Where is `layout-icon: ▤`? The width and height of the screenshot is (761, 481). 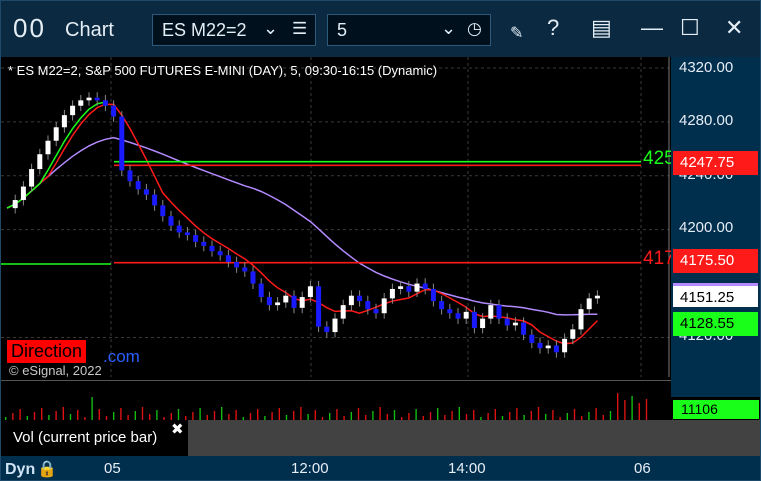 layout-icon: ▤ is located at coordinates (601, 28).